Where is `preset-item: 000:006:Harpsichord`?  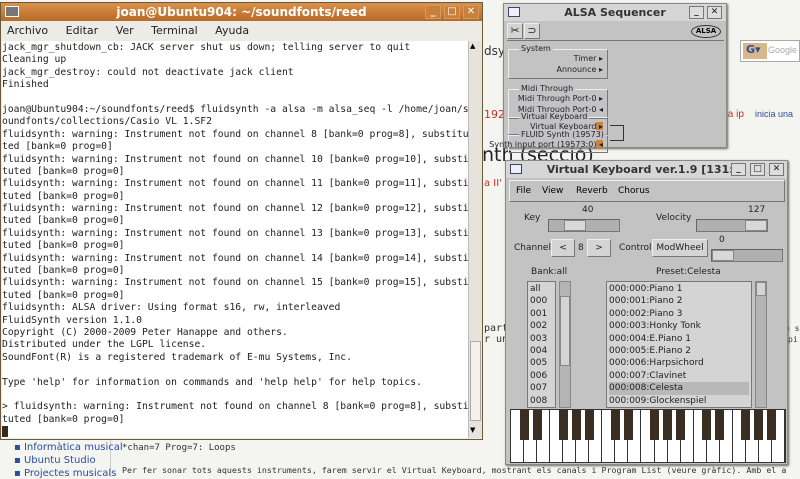
preset-item: 000:006:Harpsichord is located at coordinates (679, 363).